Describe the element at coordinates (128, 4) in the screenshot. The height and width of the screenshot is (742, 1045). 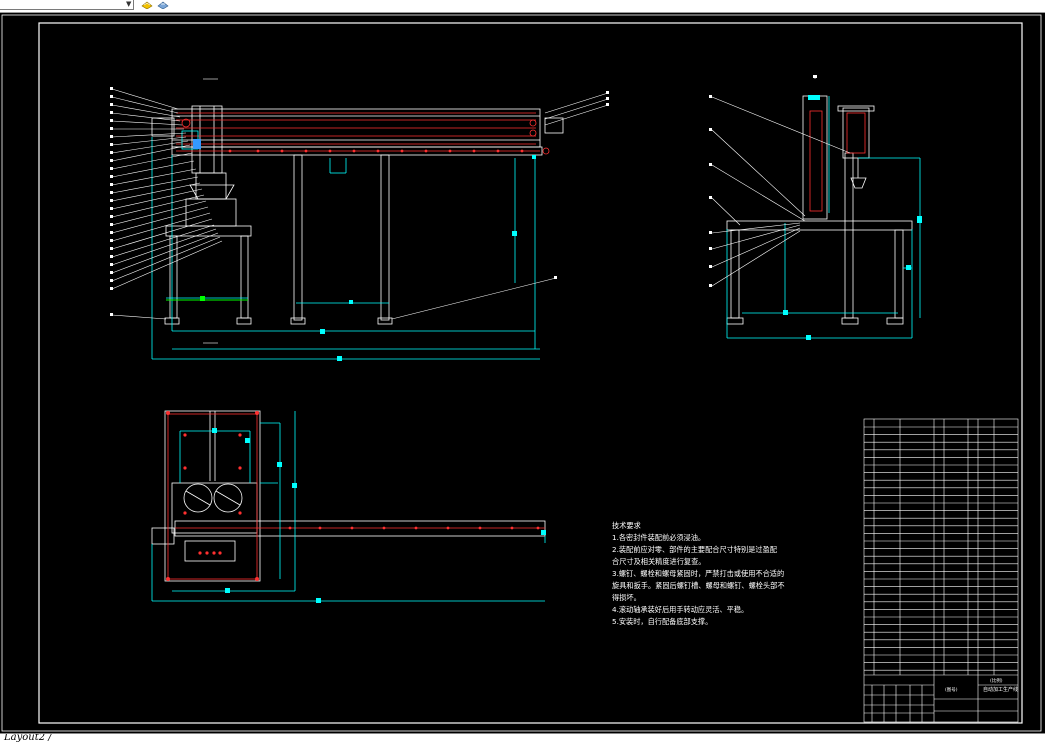
I see `chevron-down-icon: ▼` at that location.